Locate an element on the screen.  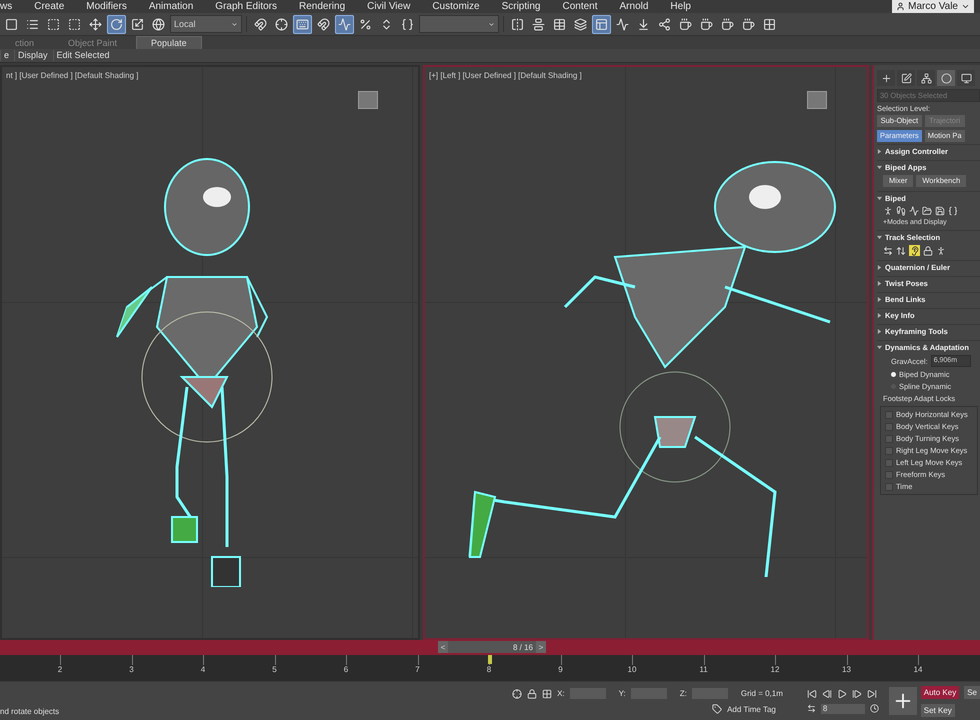
figure-mode-icon is located at coordinates (888, 211).